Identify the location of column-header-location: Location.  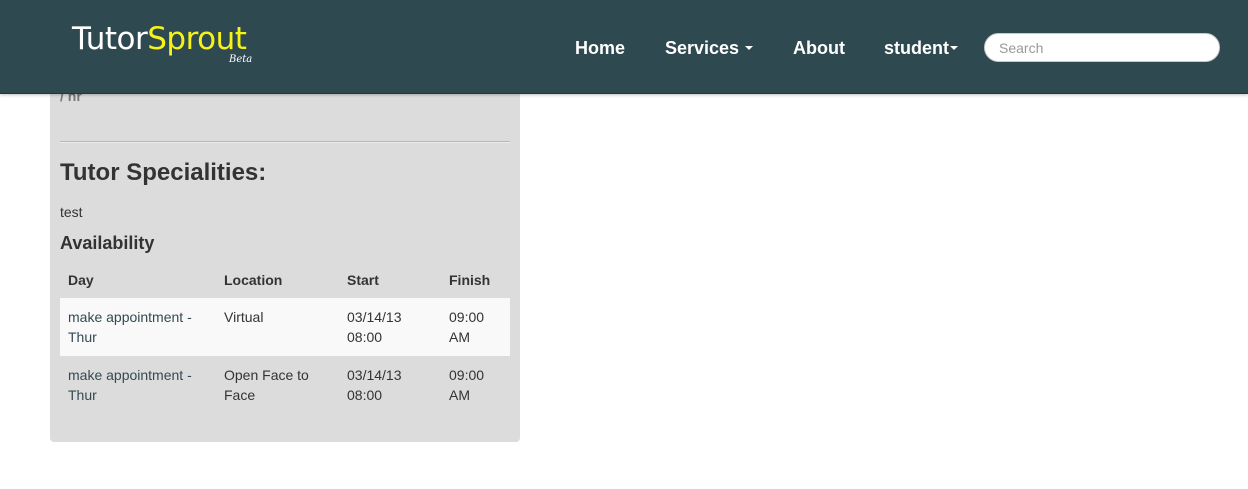
(253, 280).